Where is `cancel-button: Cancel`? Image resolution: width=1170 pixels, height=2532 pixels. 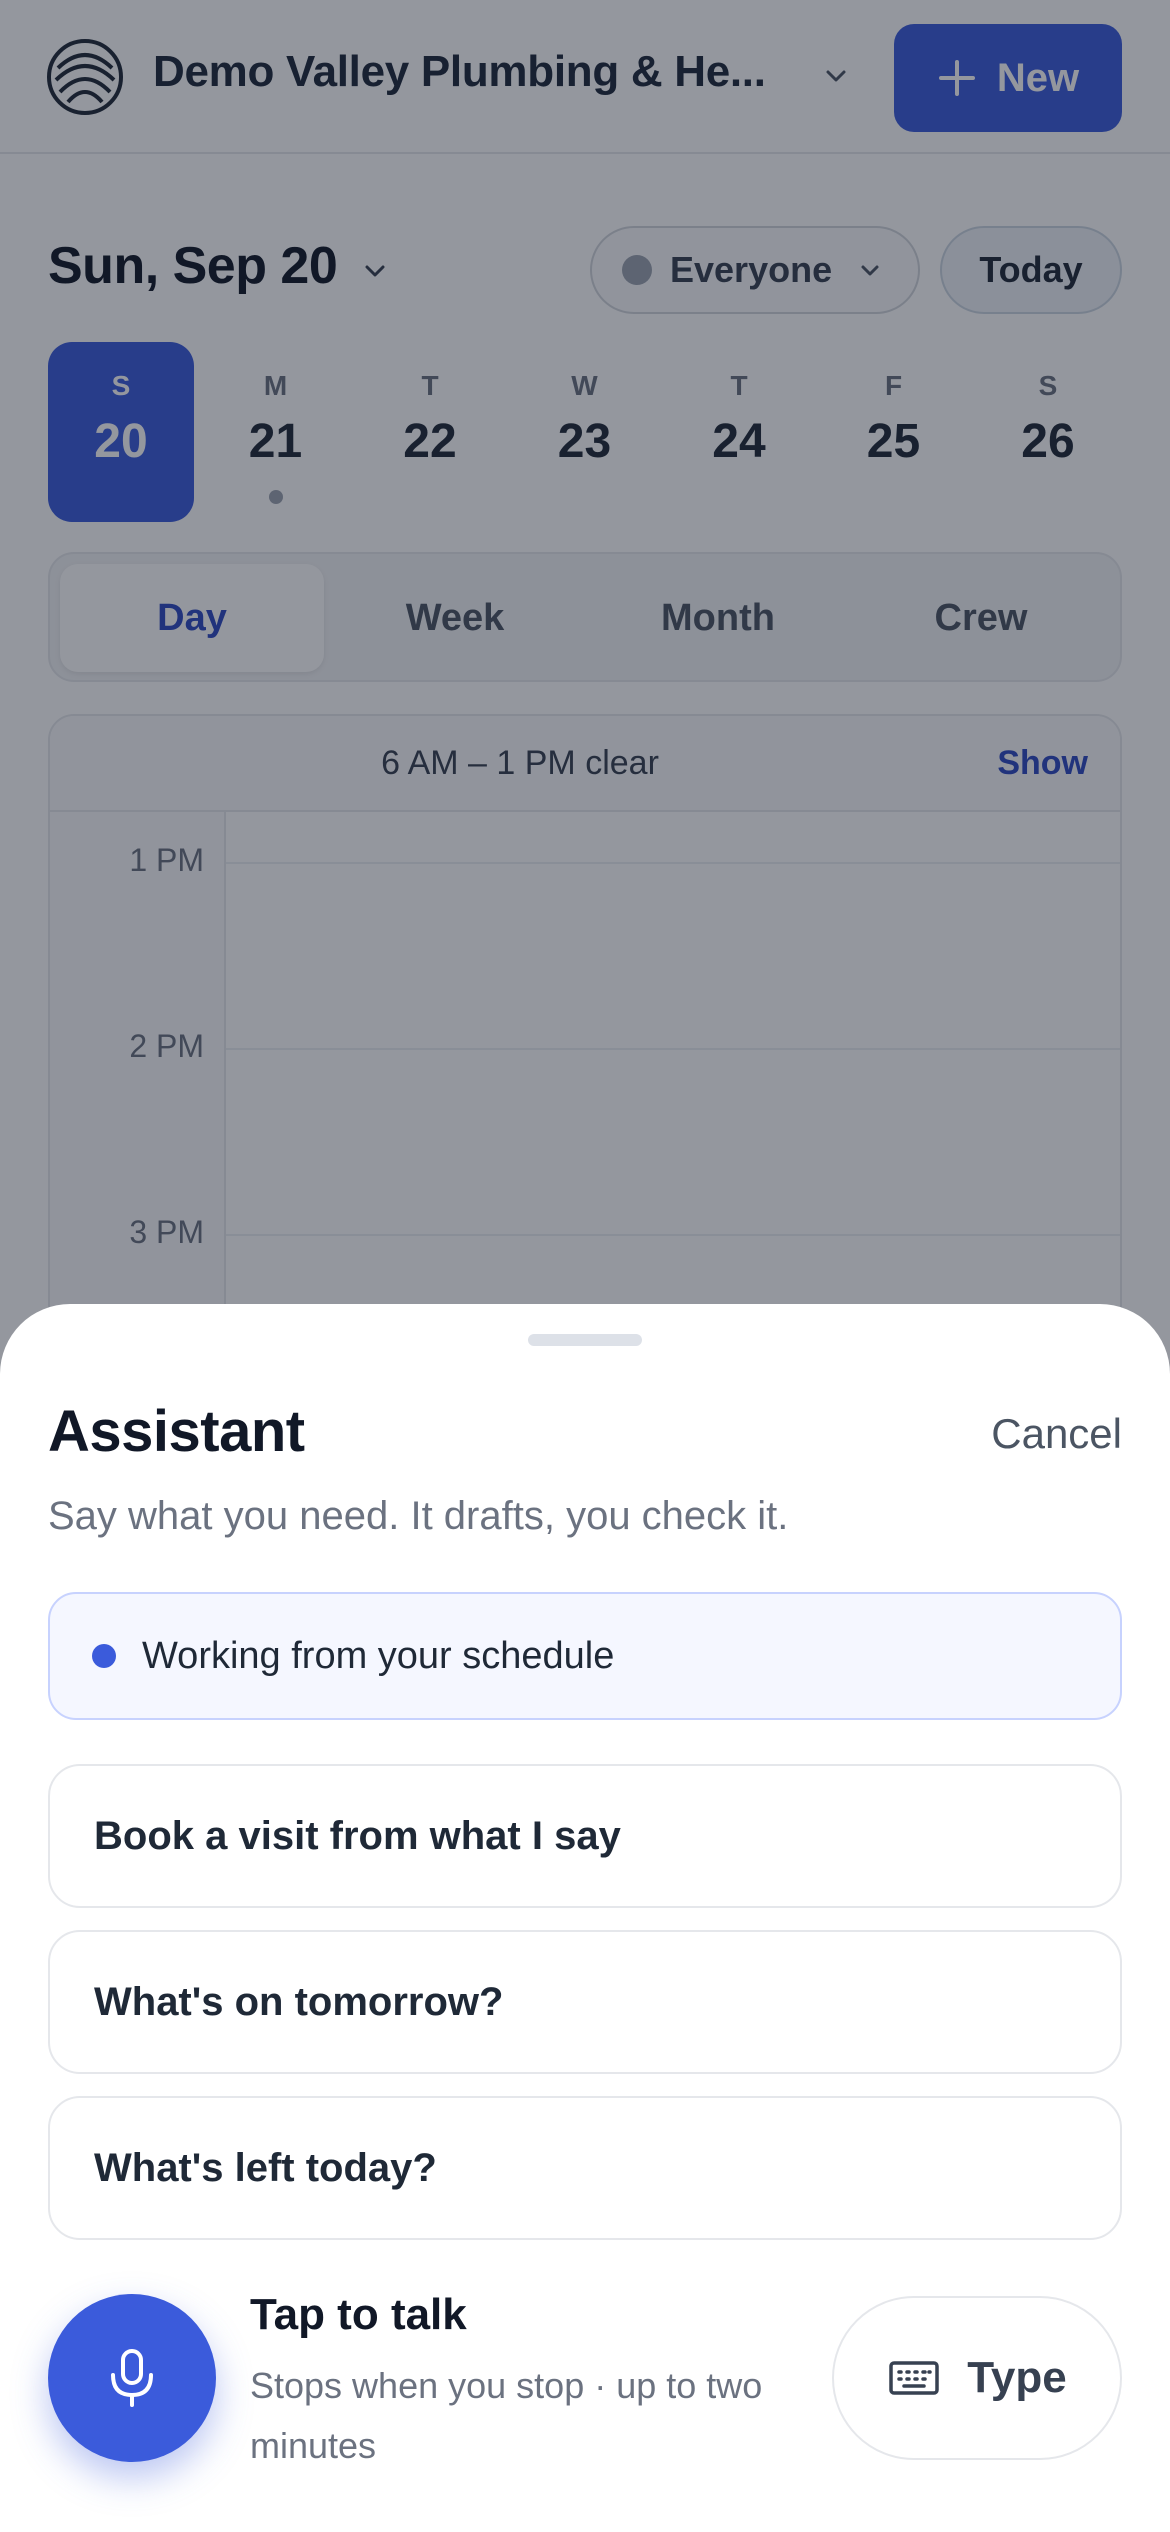
cancel-button: Cancel is located at coordinates (1056, 1434).